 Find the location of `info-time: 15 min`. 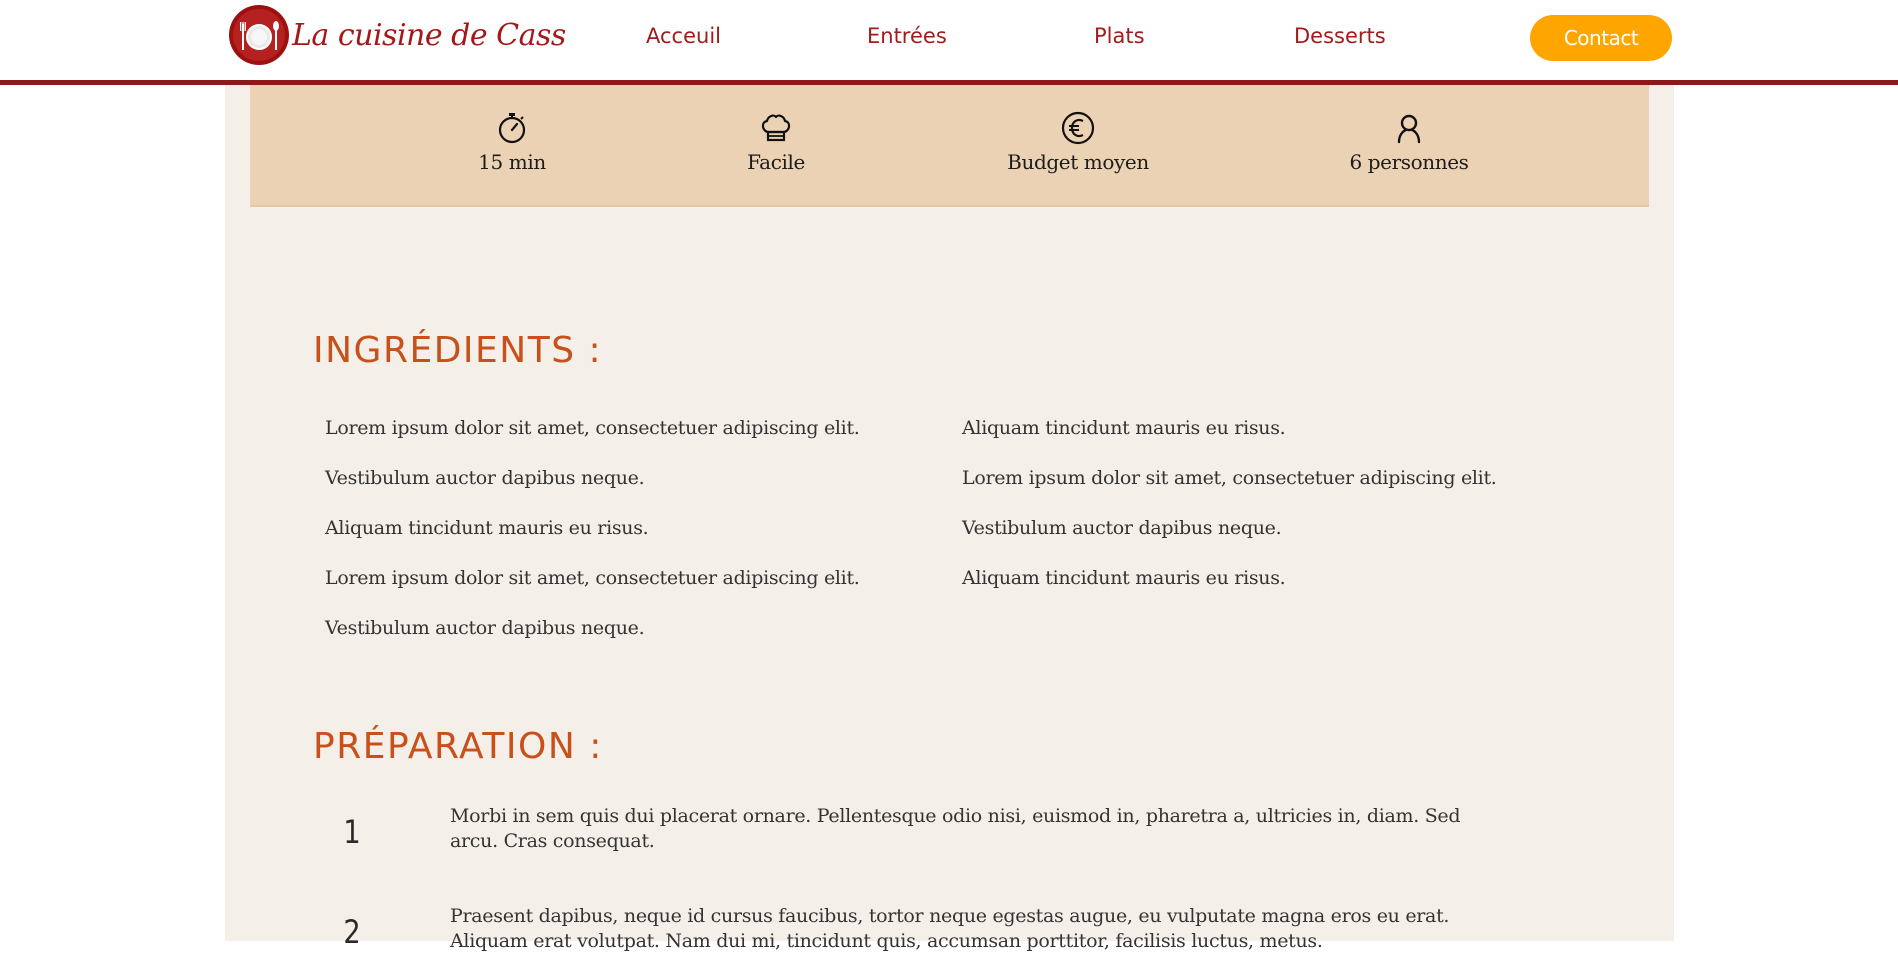

info-time: 15 min is located at coordinates (512, 142).